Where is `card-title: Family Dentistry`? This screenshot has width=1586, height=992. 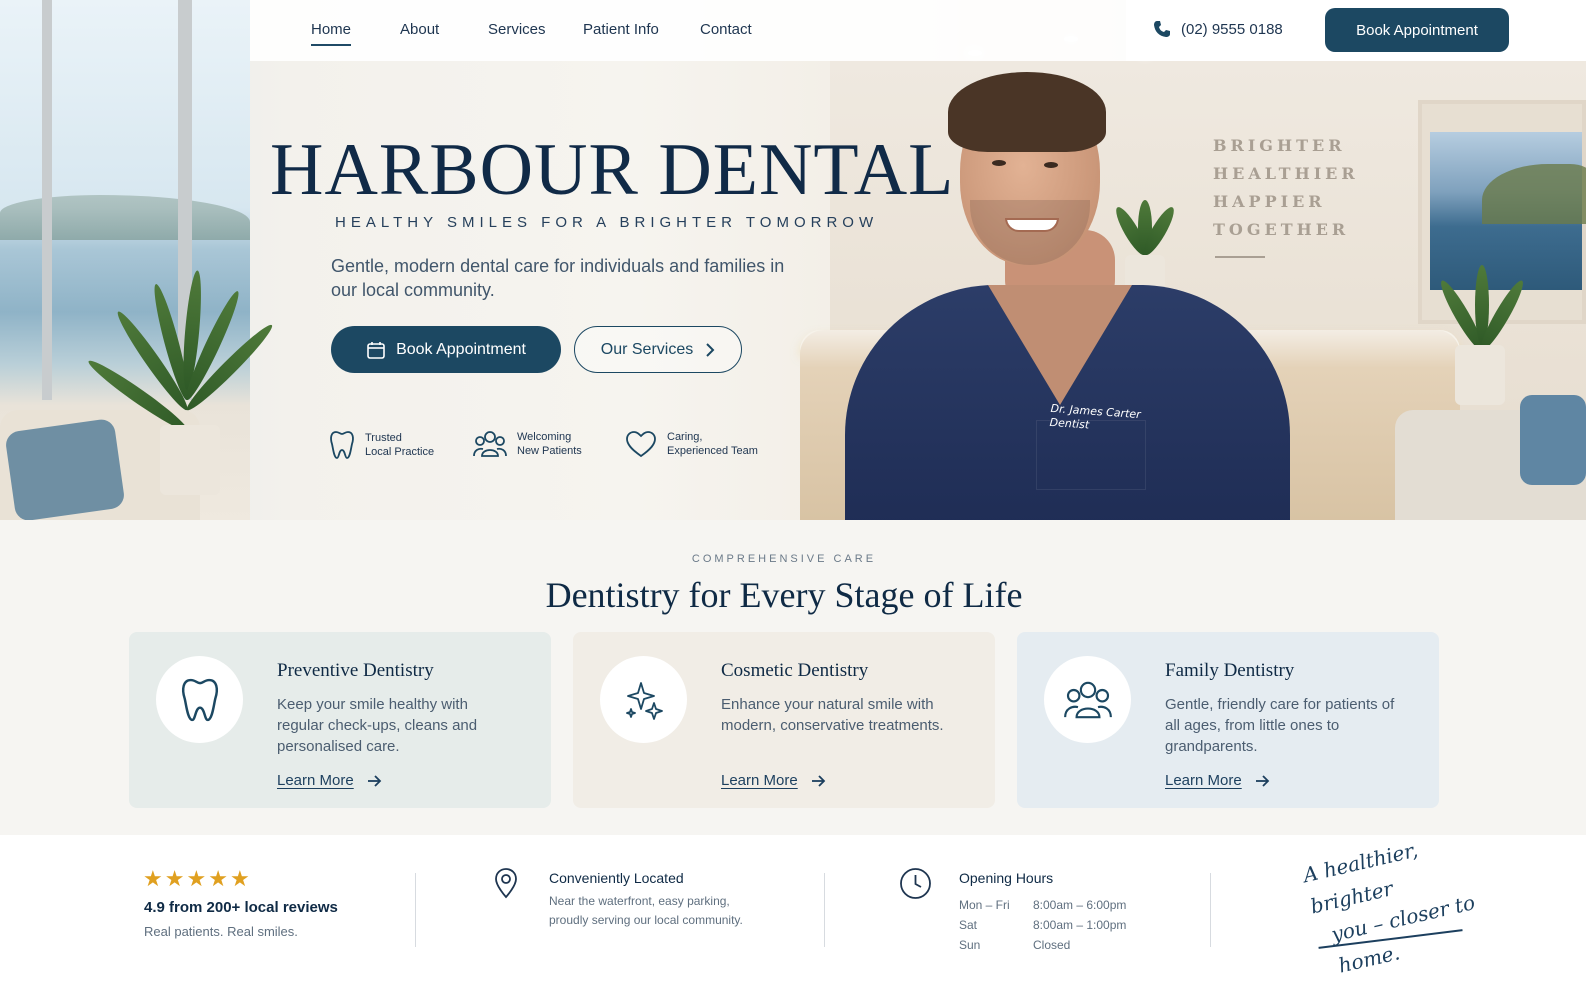 card-title: Family Dentistry is located at coordinates (1230, 670).